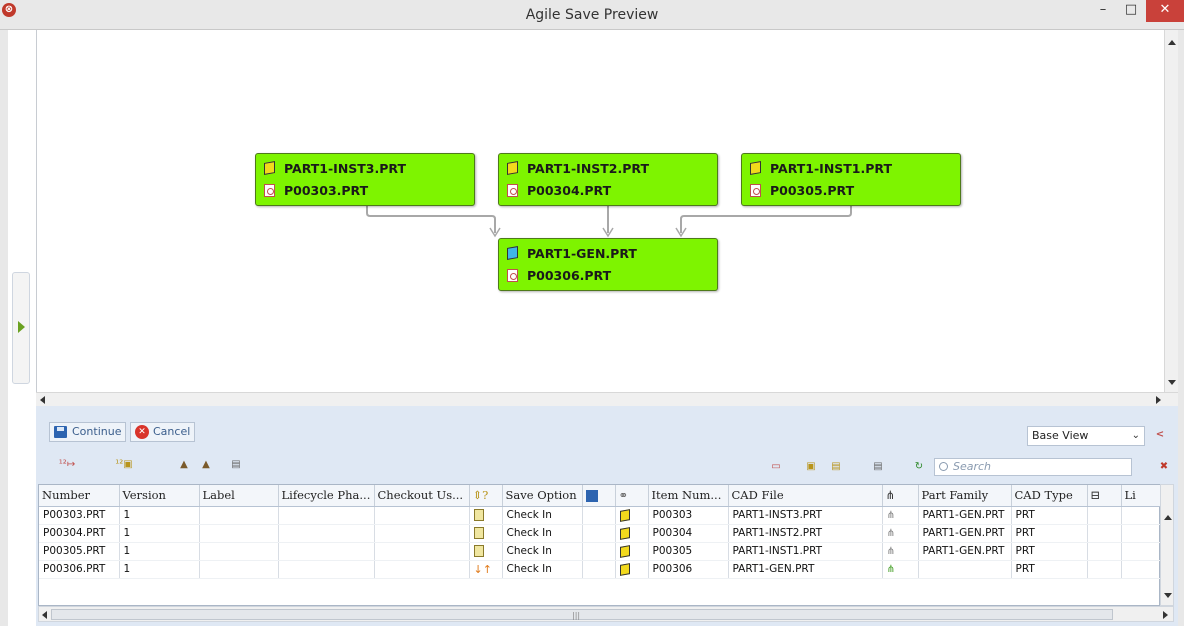  I want to click on column-header-save-option: Save Option, so click(542, 496).